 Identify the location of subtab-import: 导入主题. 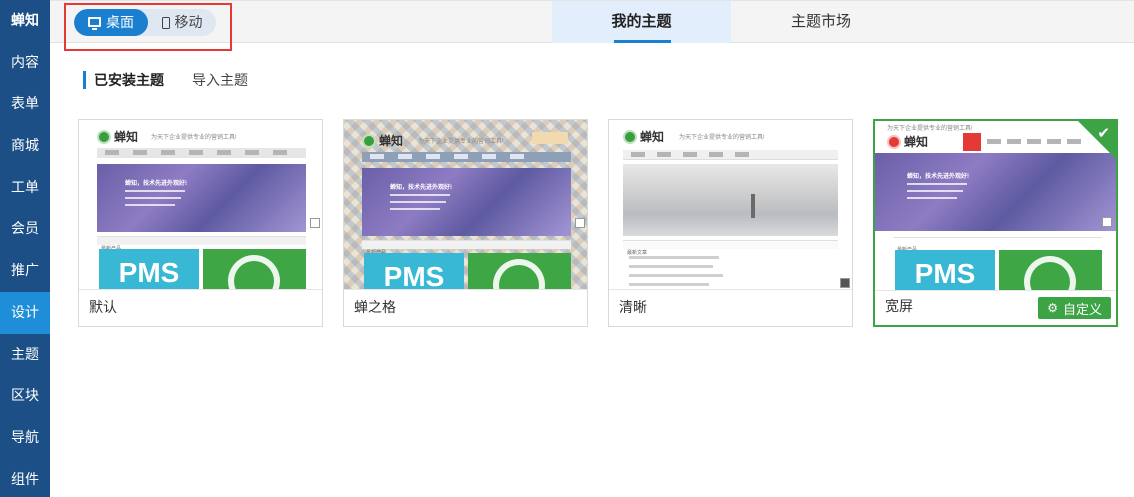
(220, 80).